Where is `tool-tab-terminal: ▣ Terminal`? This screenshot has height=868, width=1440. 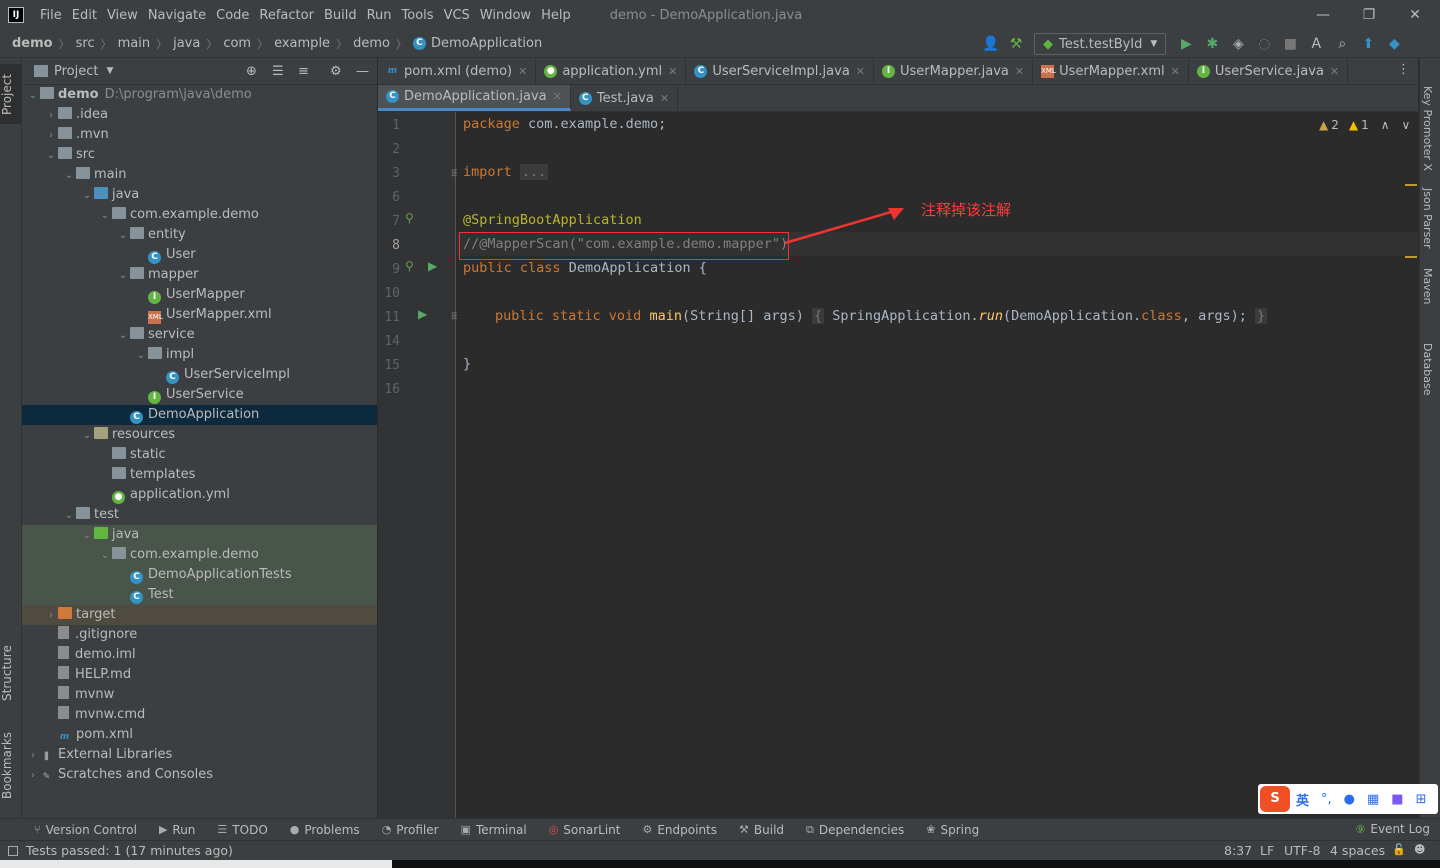
tool-tab-terminal: ▣ Terminal is located at coordinates (494, 830).